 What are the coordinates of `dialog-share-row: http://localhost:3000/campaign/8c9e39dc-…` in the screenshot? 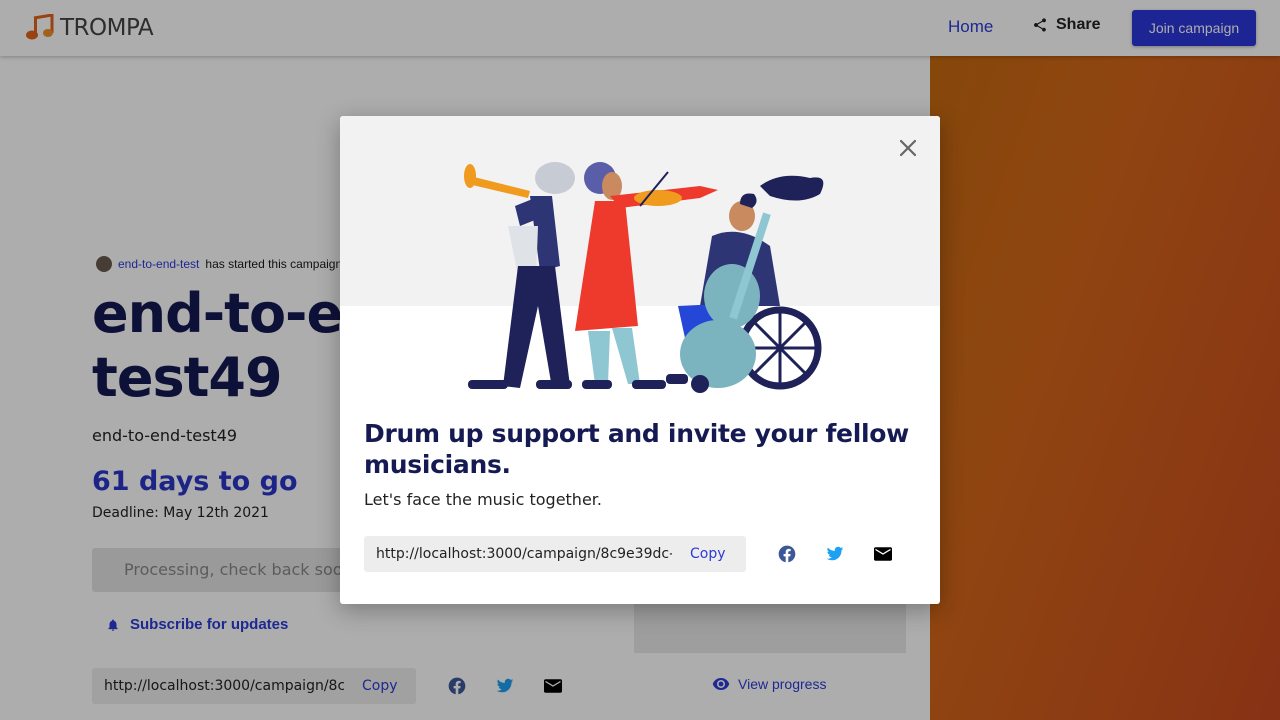 It's located at (629, 554).